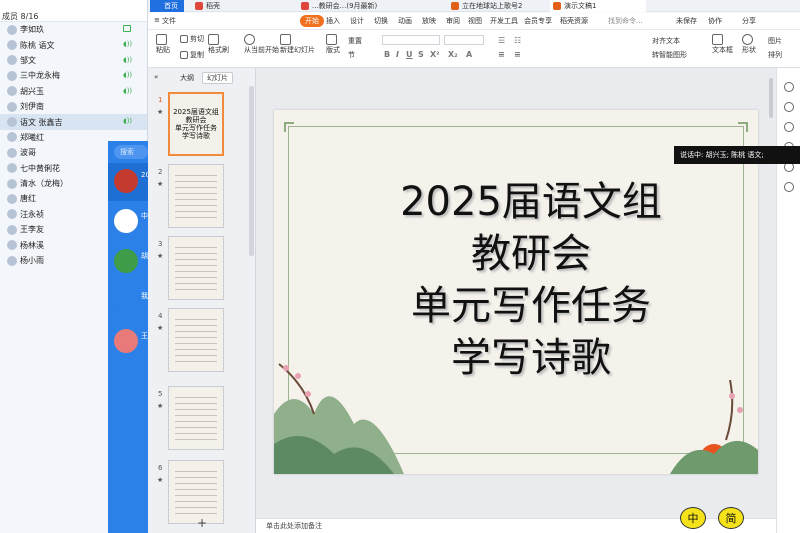 The image size is (800, 533). What do you see at coordinates (405, 21) in the screenshot?
I see `ribbon-tab: 动画` at bounding box center [405, 21].